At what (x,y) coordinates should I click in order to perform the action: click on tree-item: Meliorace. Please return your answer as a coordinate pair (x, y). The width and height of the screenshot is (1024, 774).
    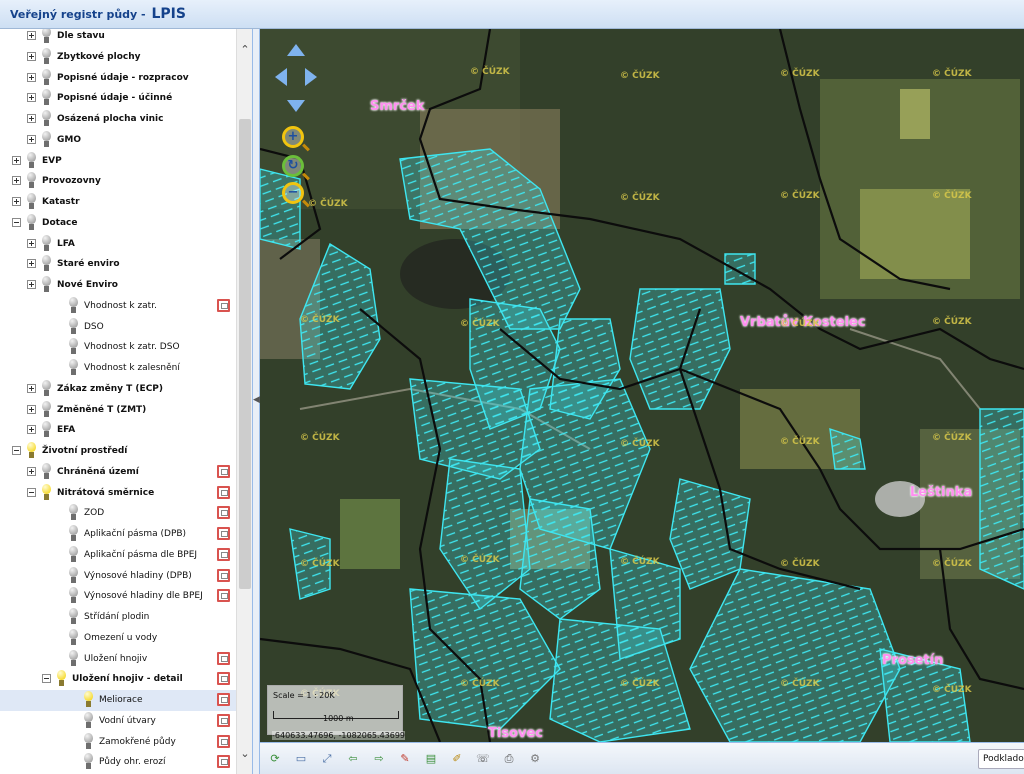
    Looking at the image, I should click on (118, 700).